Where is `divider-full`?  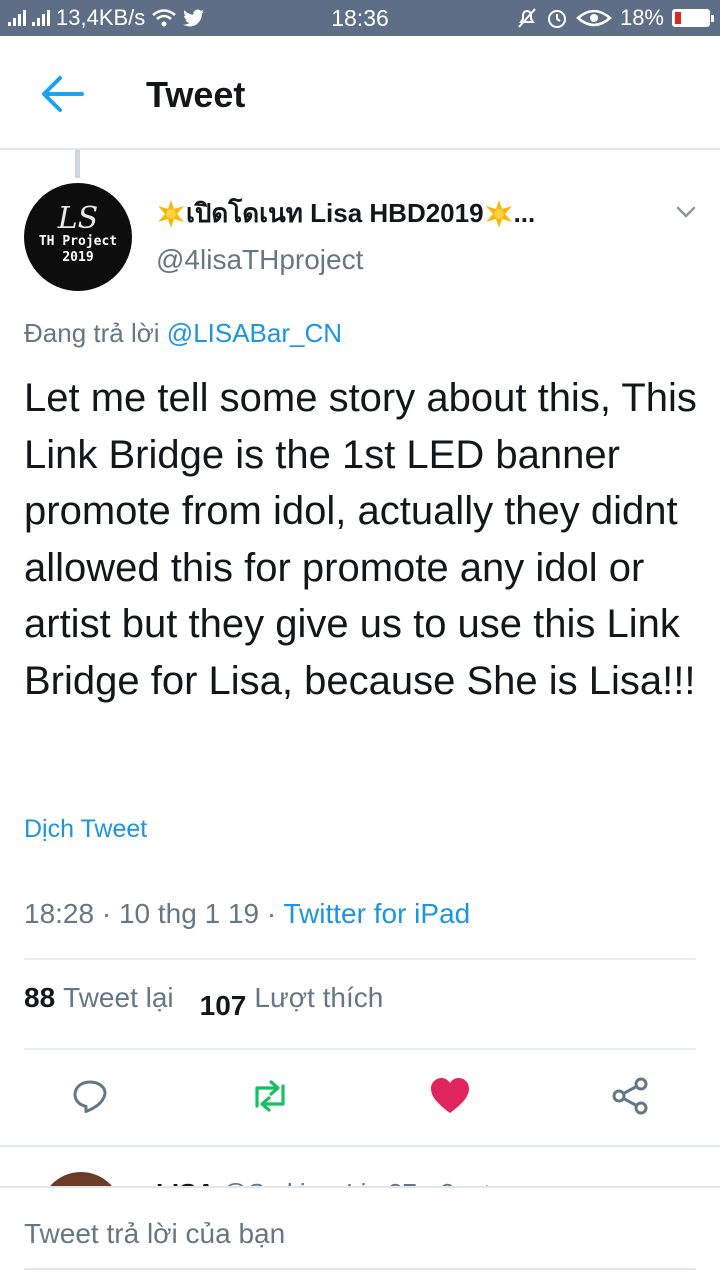
divider-full is located at coordinates (360, 1146).